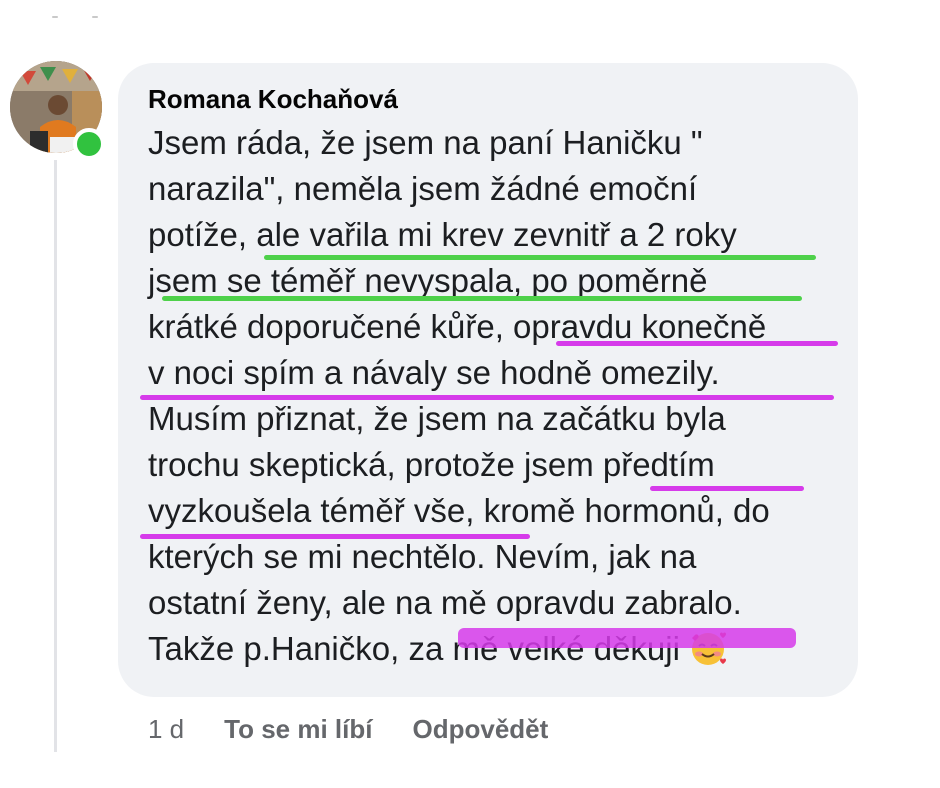  Describe the element at coordinates (78, 17) in the screenshot. I see `top-separator-dots` at that location.